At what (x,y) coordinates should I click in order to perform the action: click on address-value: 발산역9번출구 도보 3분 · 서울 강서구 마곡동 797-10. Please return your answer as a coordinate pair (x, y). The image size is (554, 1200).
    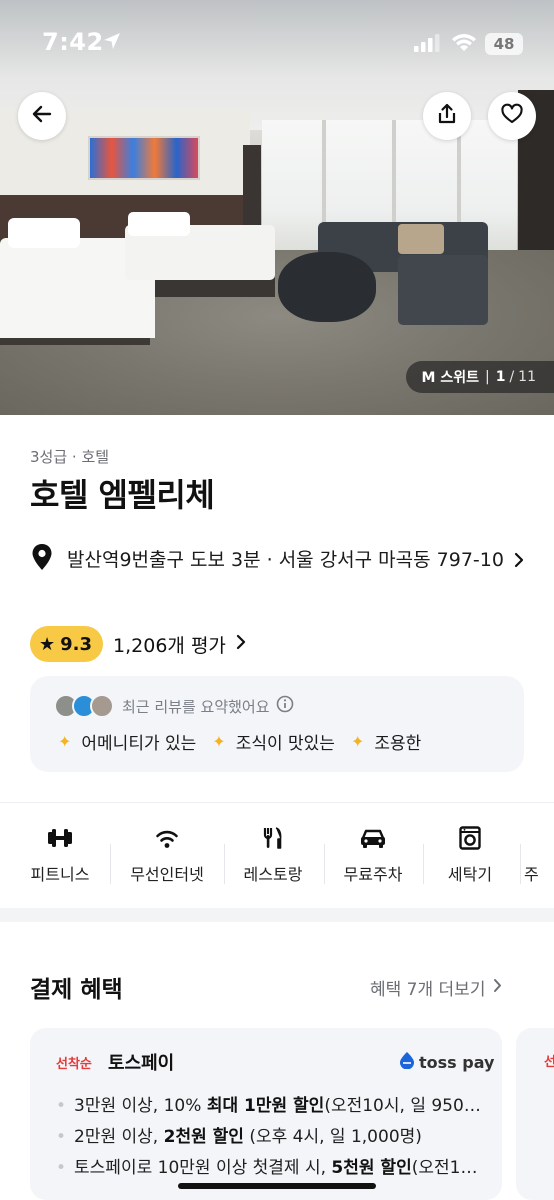
    Looking at the image, I should click on (285, 560).